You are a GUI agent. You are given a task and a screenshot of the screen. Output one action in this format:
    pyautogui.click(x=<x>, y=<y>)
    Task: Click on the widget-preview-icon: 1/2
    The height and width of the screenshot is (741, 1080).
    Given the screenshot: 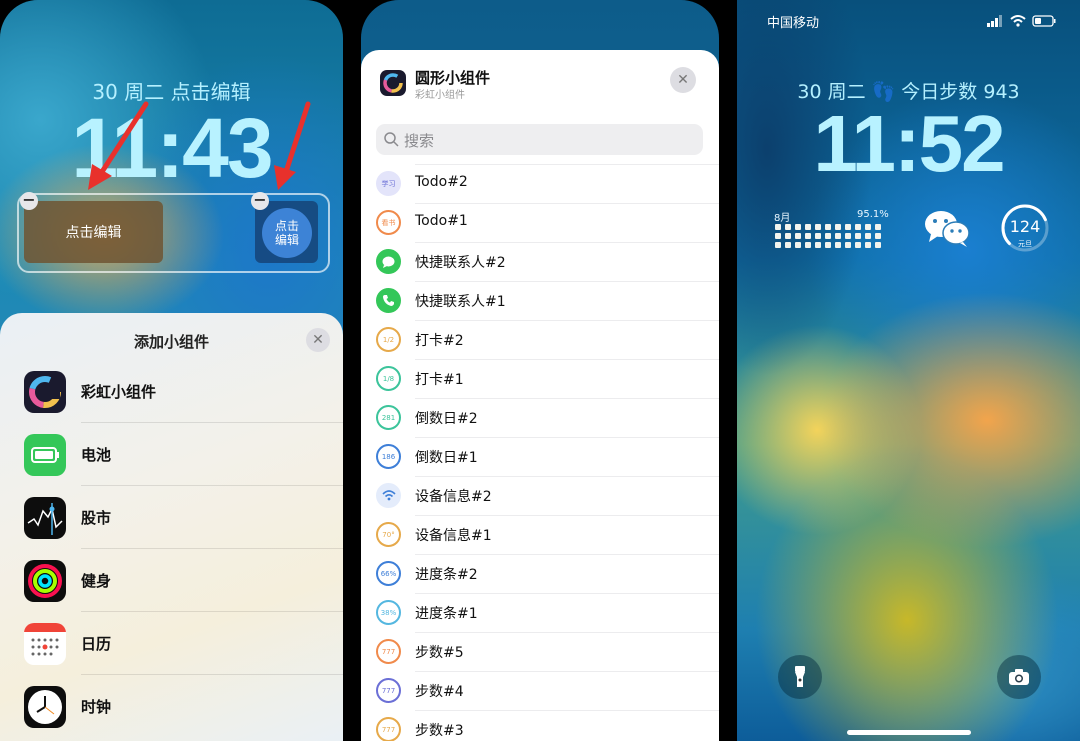 What is the action you would take?
    pyautogui.click(x=388, y=339)
    